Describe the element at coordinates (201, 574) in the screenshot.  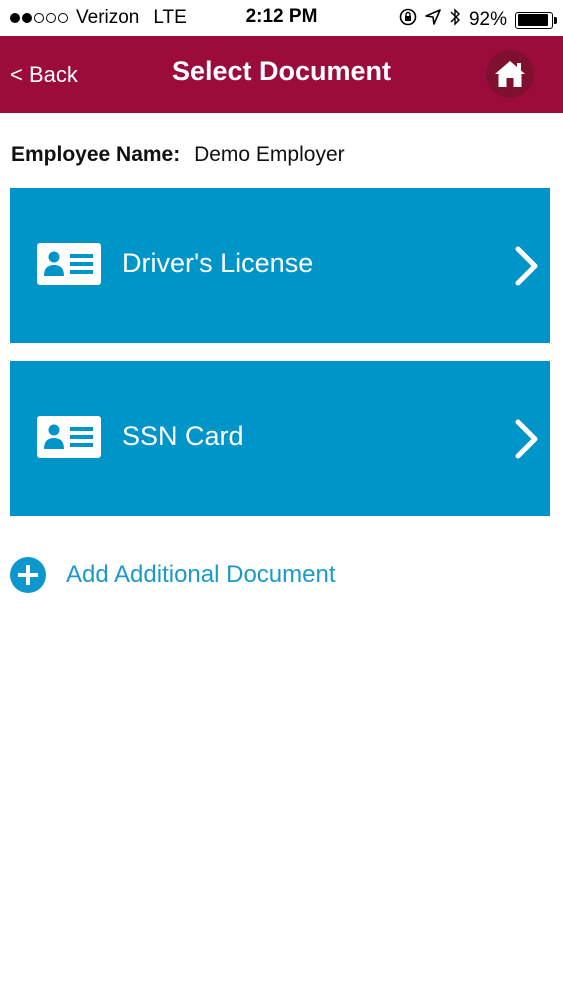
I see `add-document-label: Add Additional Document` at that location.